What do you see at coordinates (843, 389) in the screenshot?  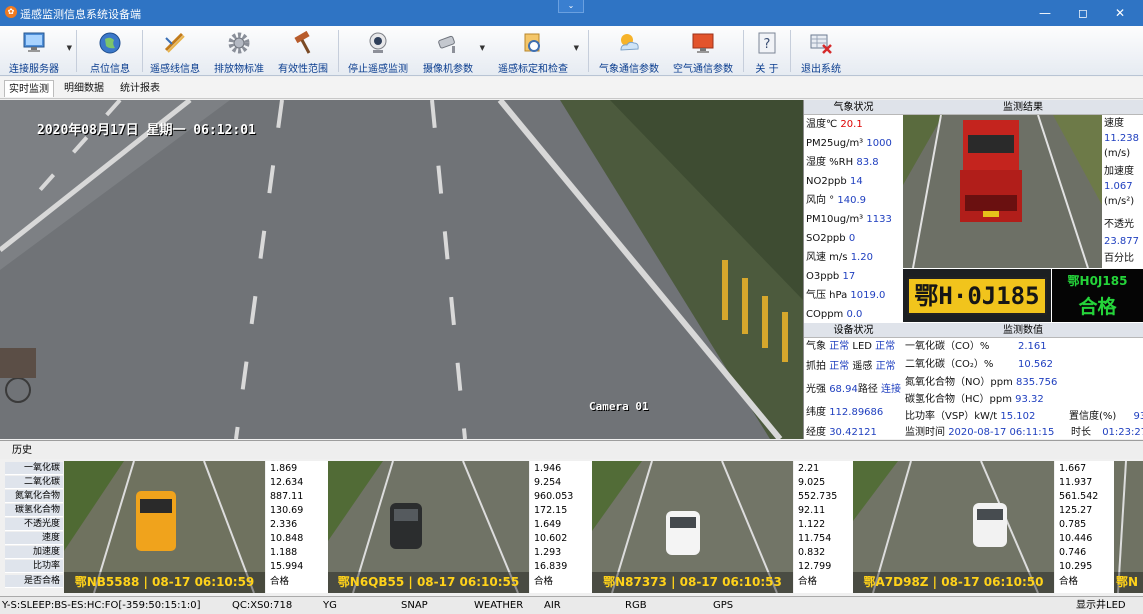 I see `device-value: 68.94` at bounding box center [843, 389].